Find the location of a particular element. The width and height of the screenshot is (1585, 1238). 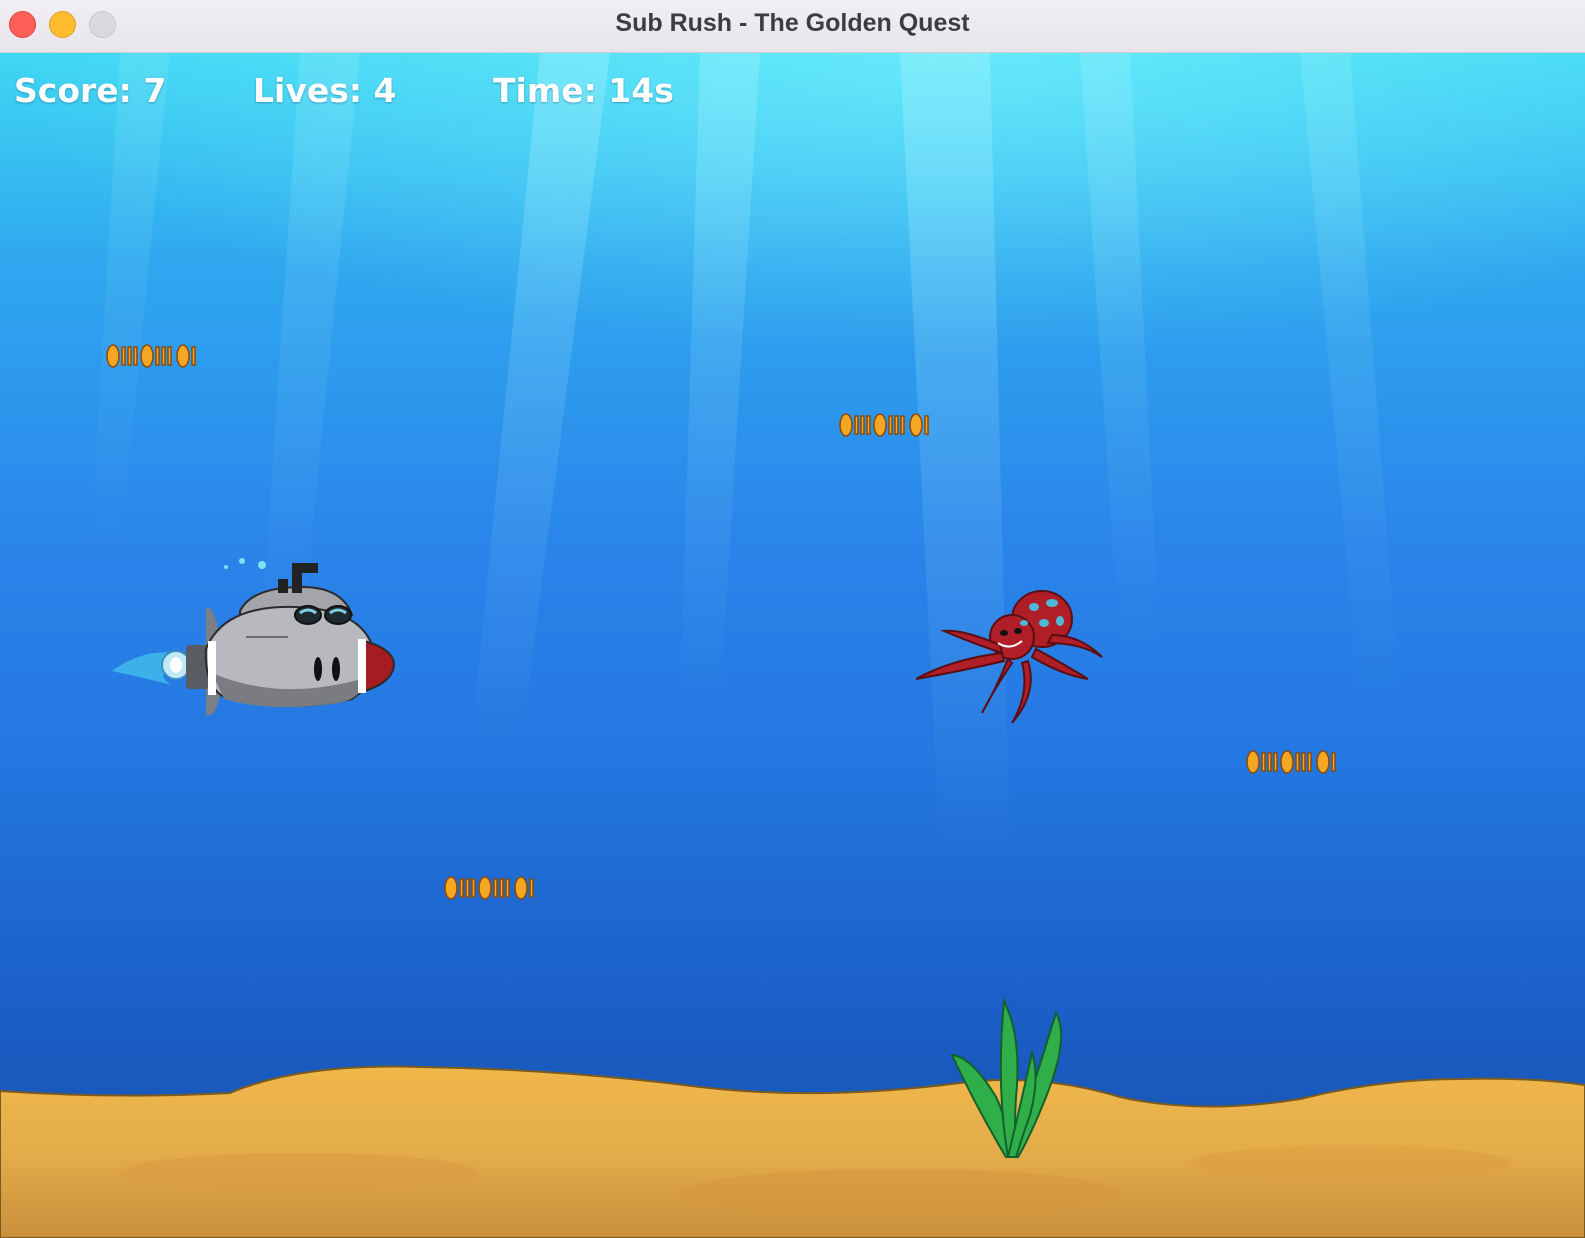

title-bar: Sub Rush - The Golden Quest is located at coordinates (792, 26).